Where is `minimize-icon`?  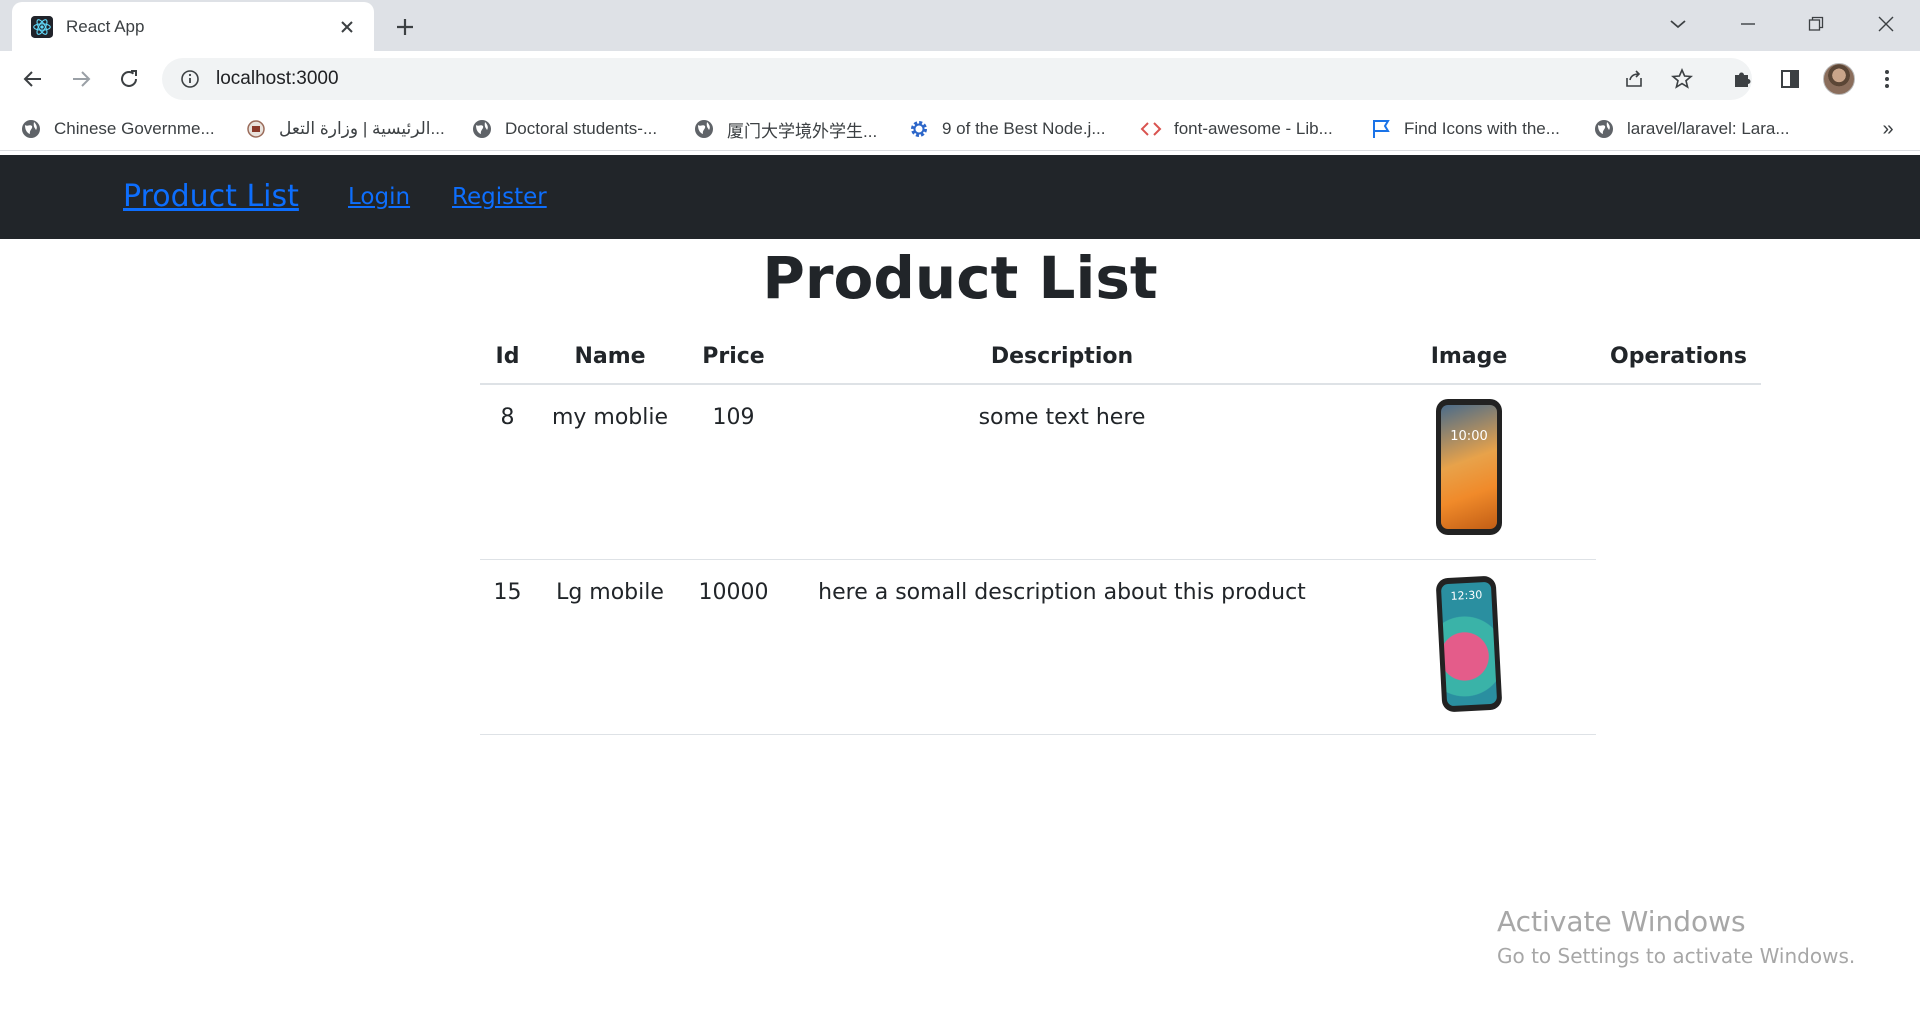 minimize-icon is located at coordinates (1748, 24).